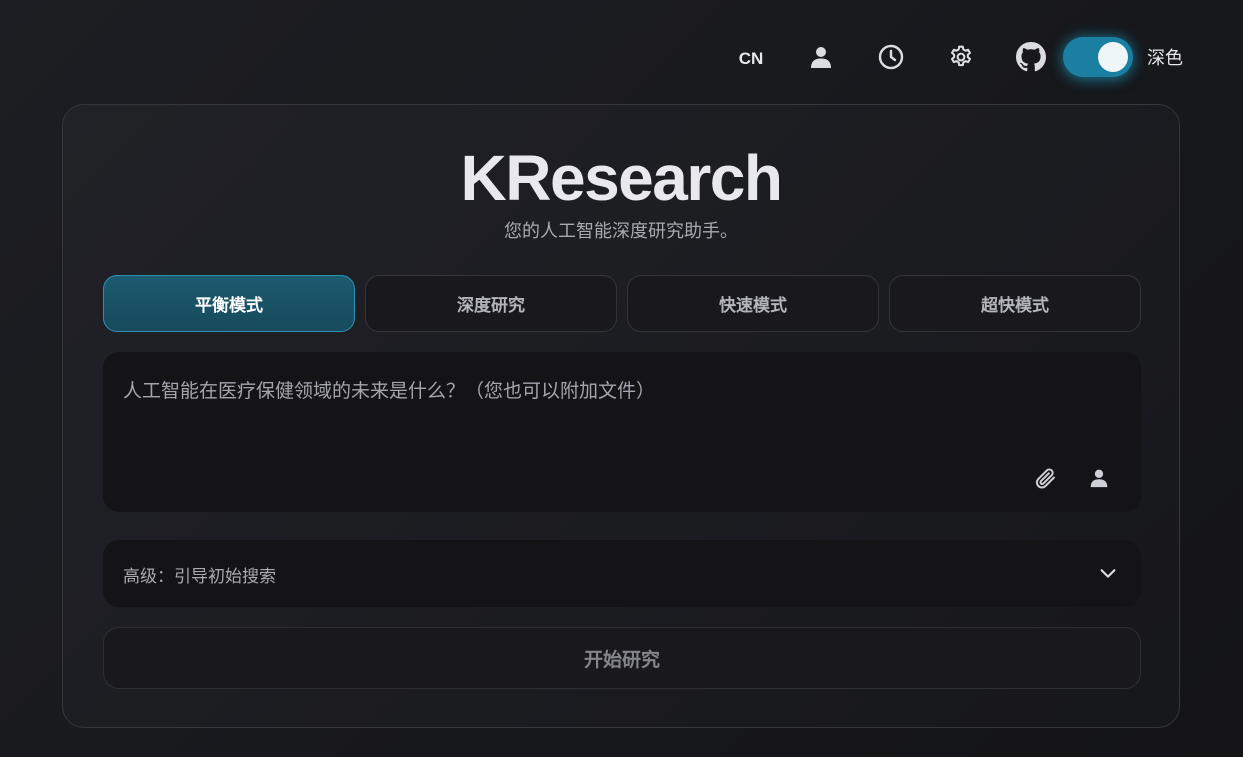 The height and width of the screenshot is (757, 1243). I want to click on query-placeholder: 人工智能在医疗保健领域的未来是什么？（您也可以附加文件）, so click(389, 391).